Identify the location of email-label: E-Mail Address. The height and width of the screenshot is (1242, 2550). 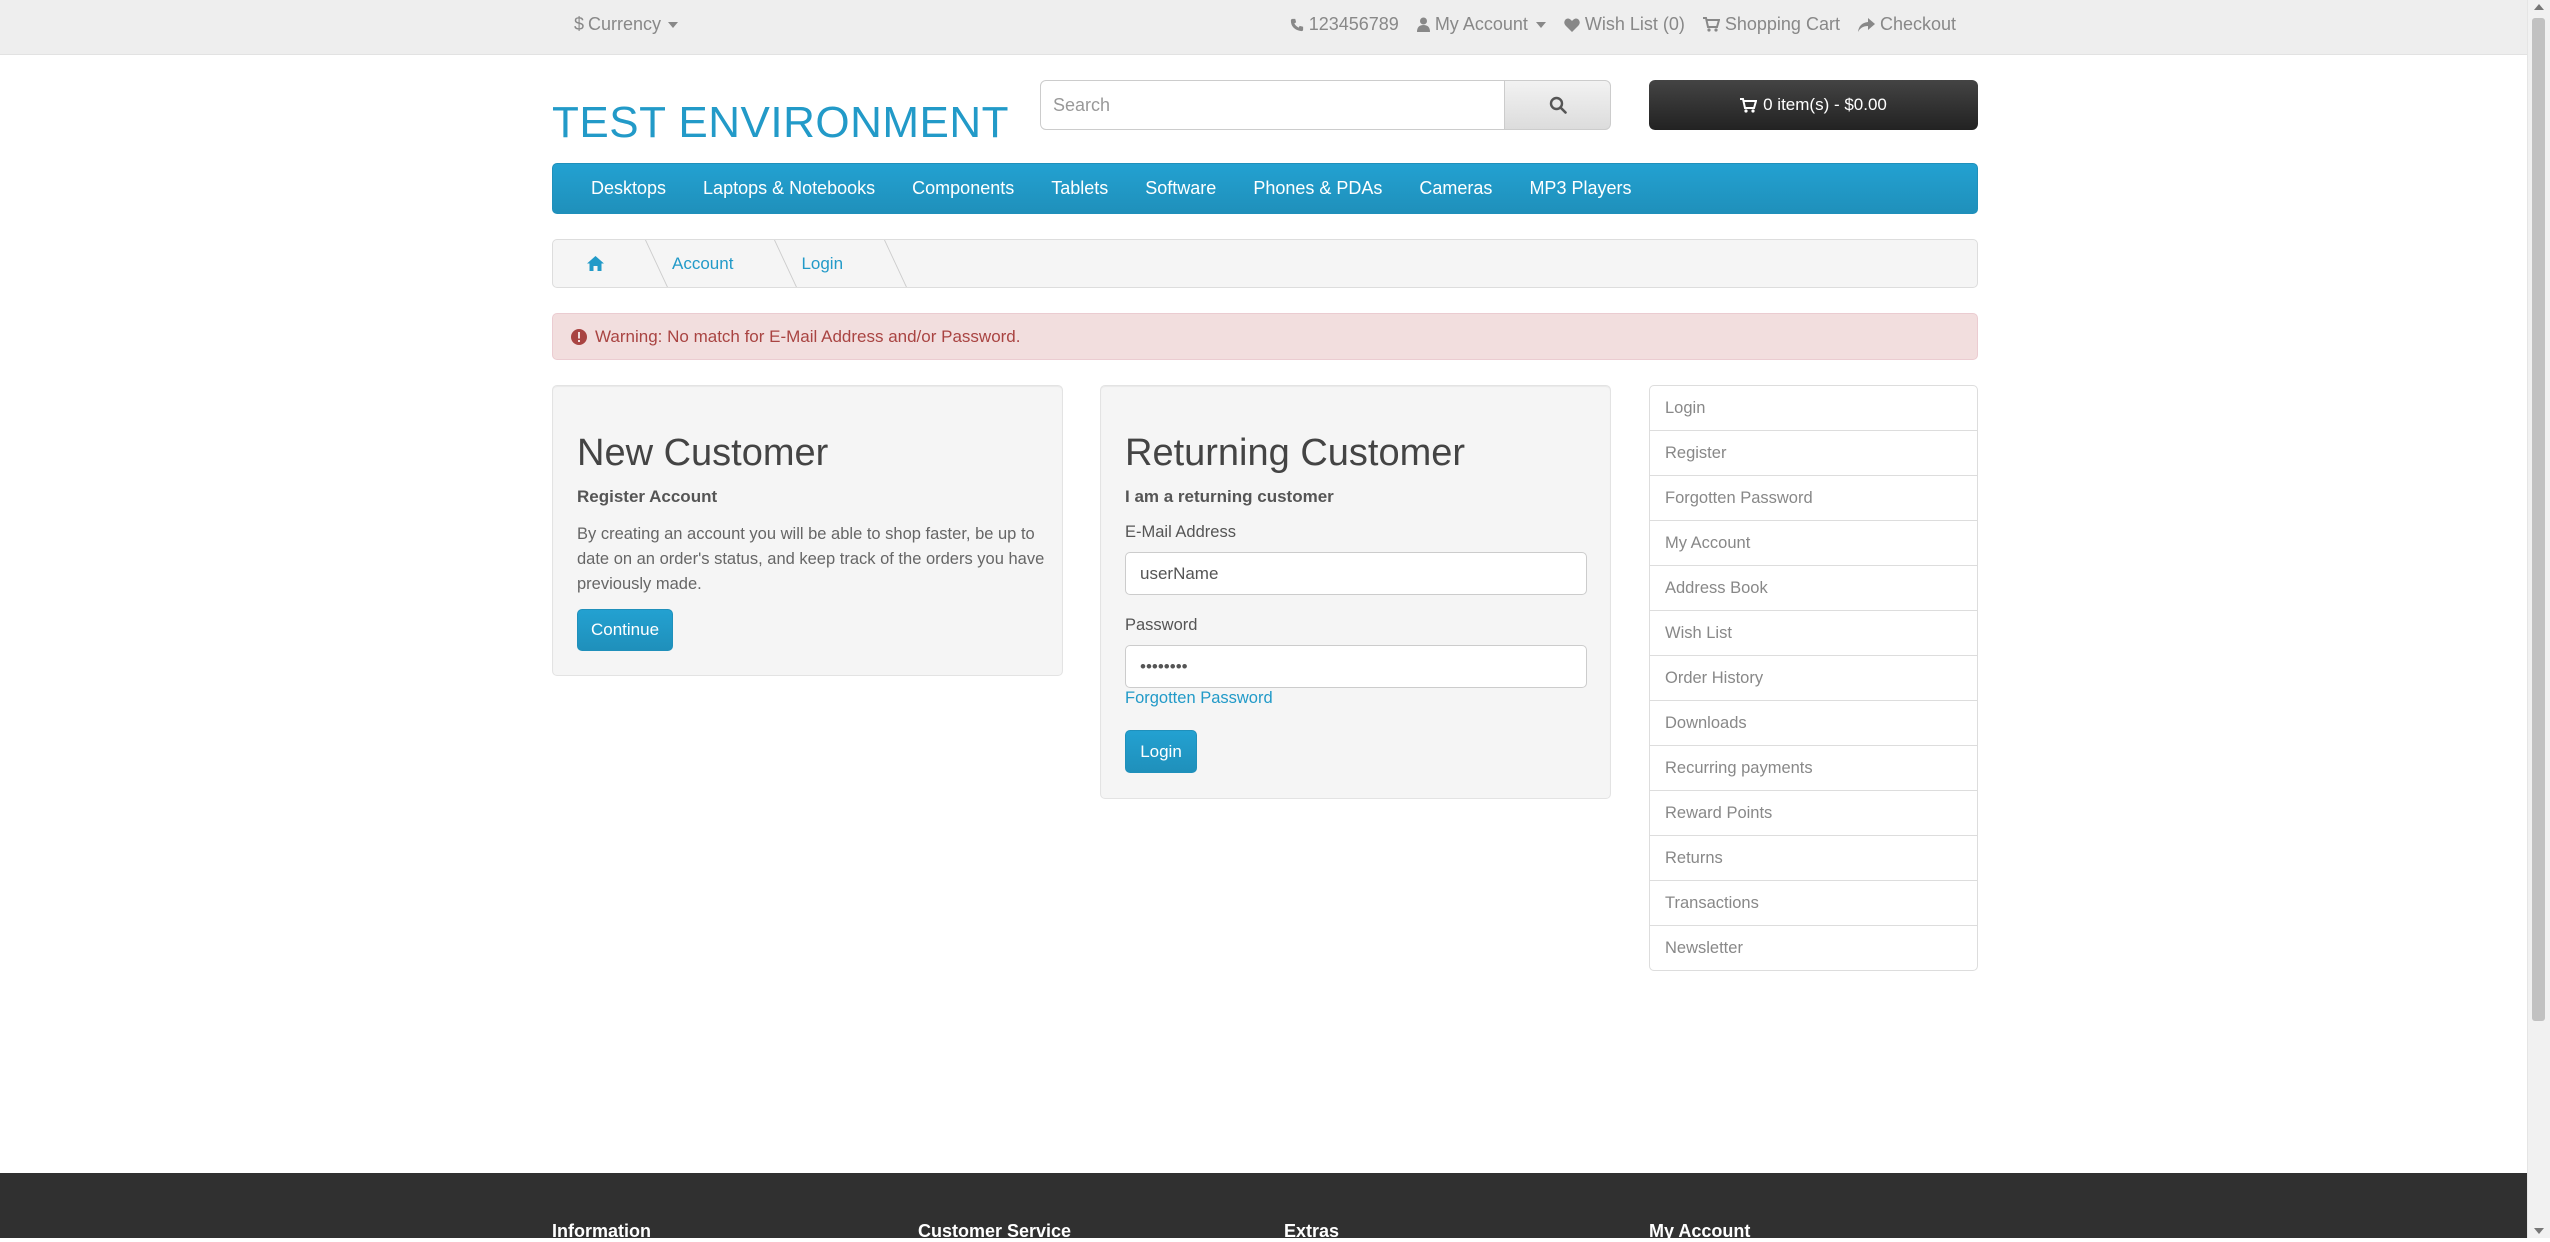
(1180, 532).